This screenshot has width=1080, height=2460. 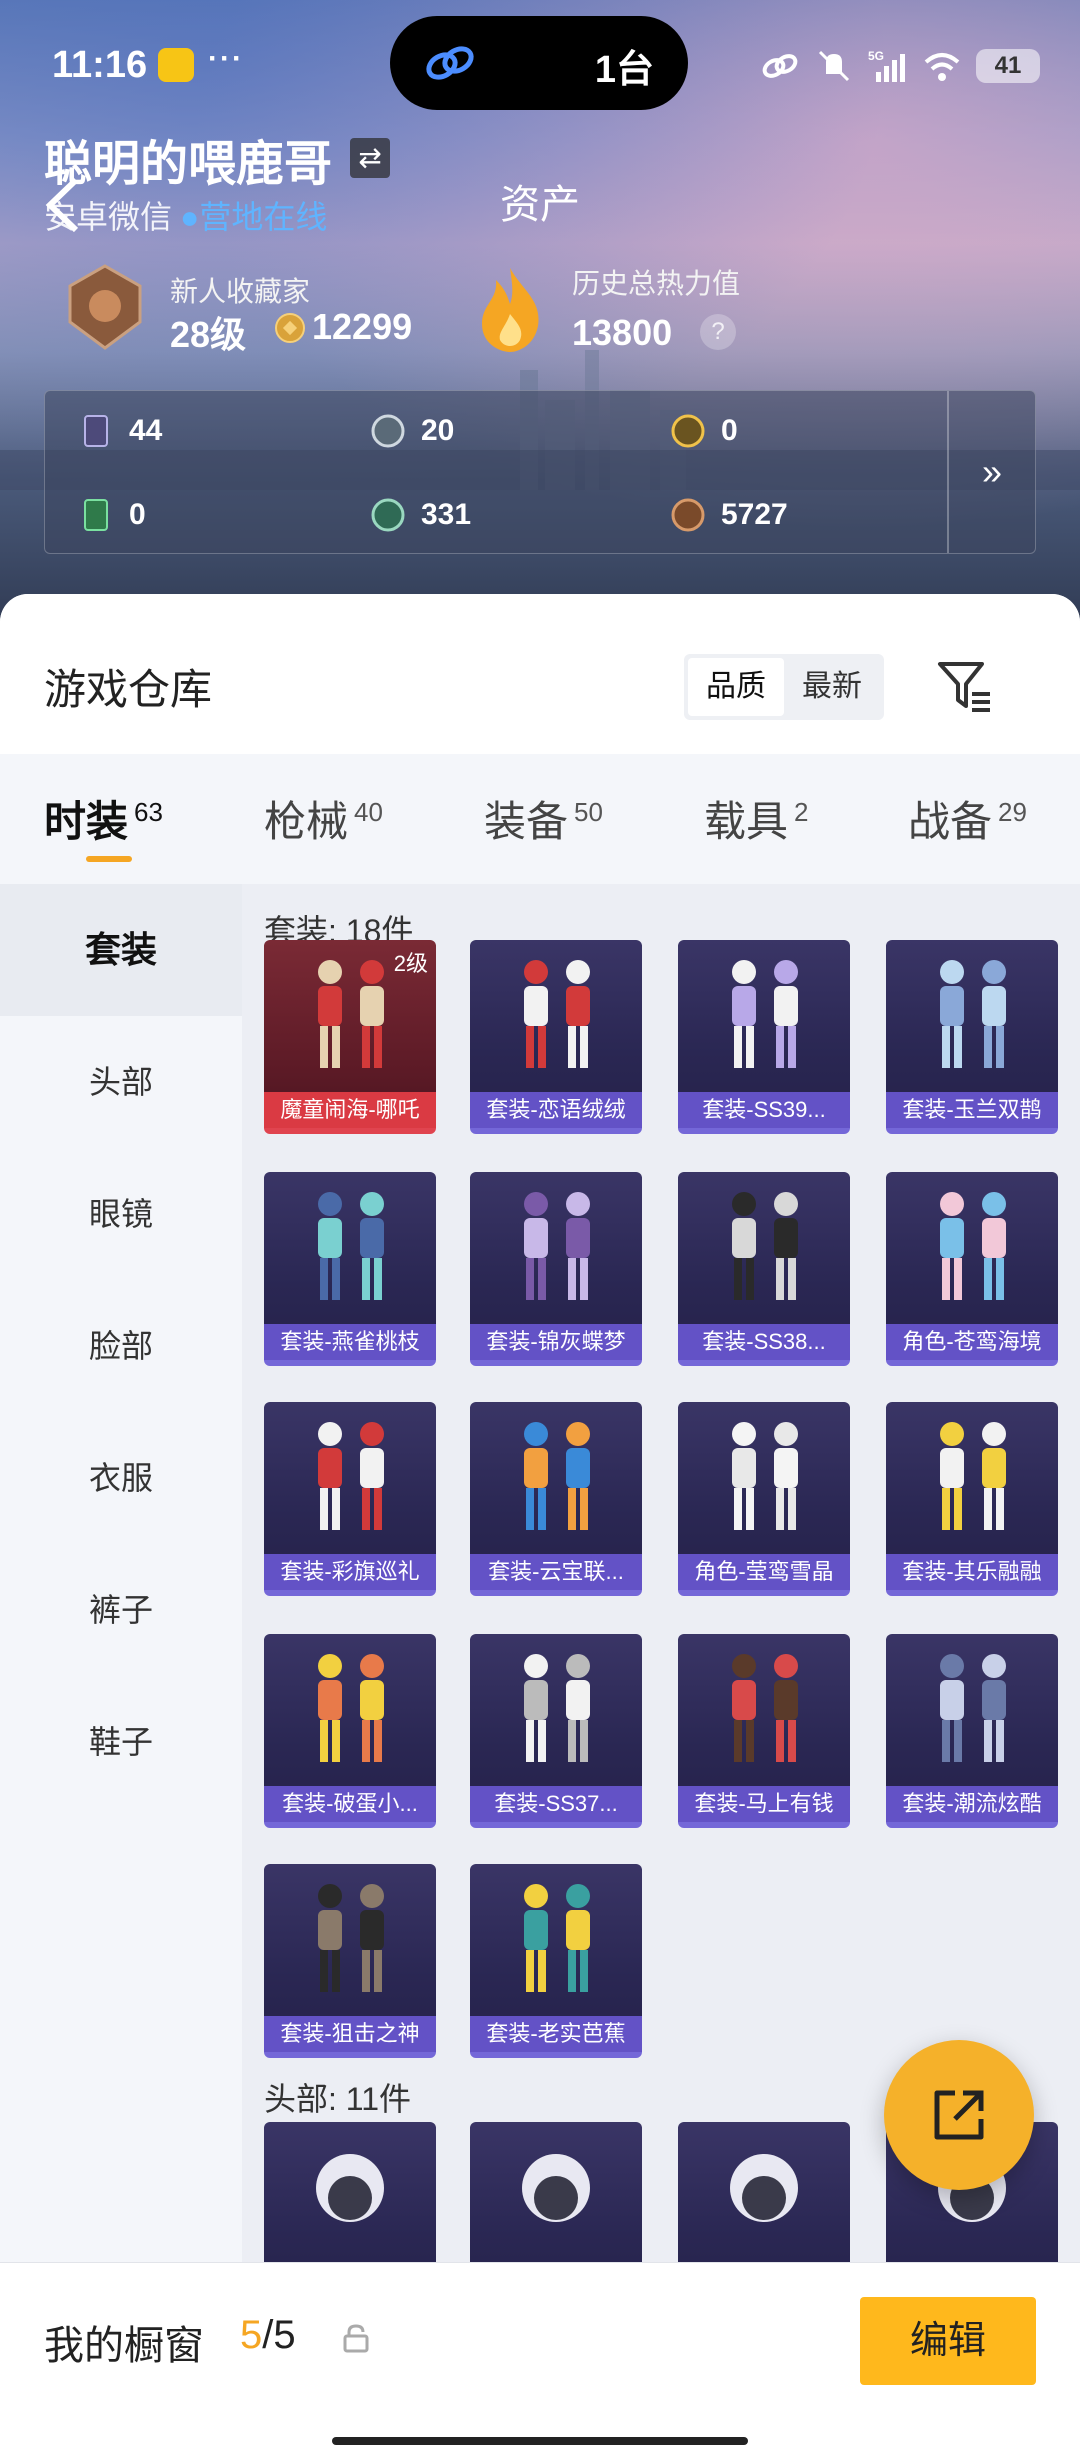 What do you see at coordinates (368, 812) in the screenshot?
I see `tab-count: 40` at bounding box center [368, 812].